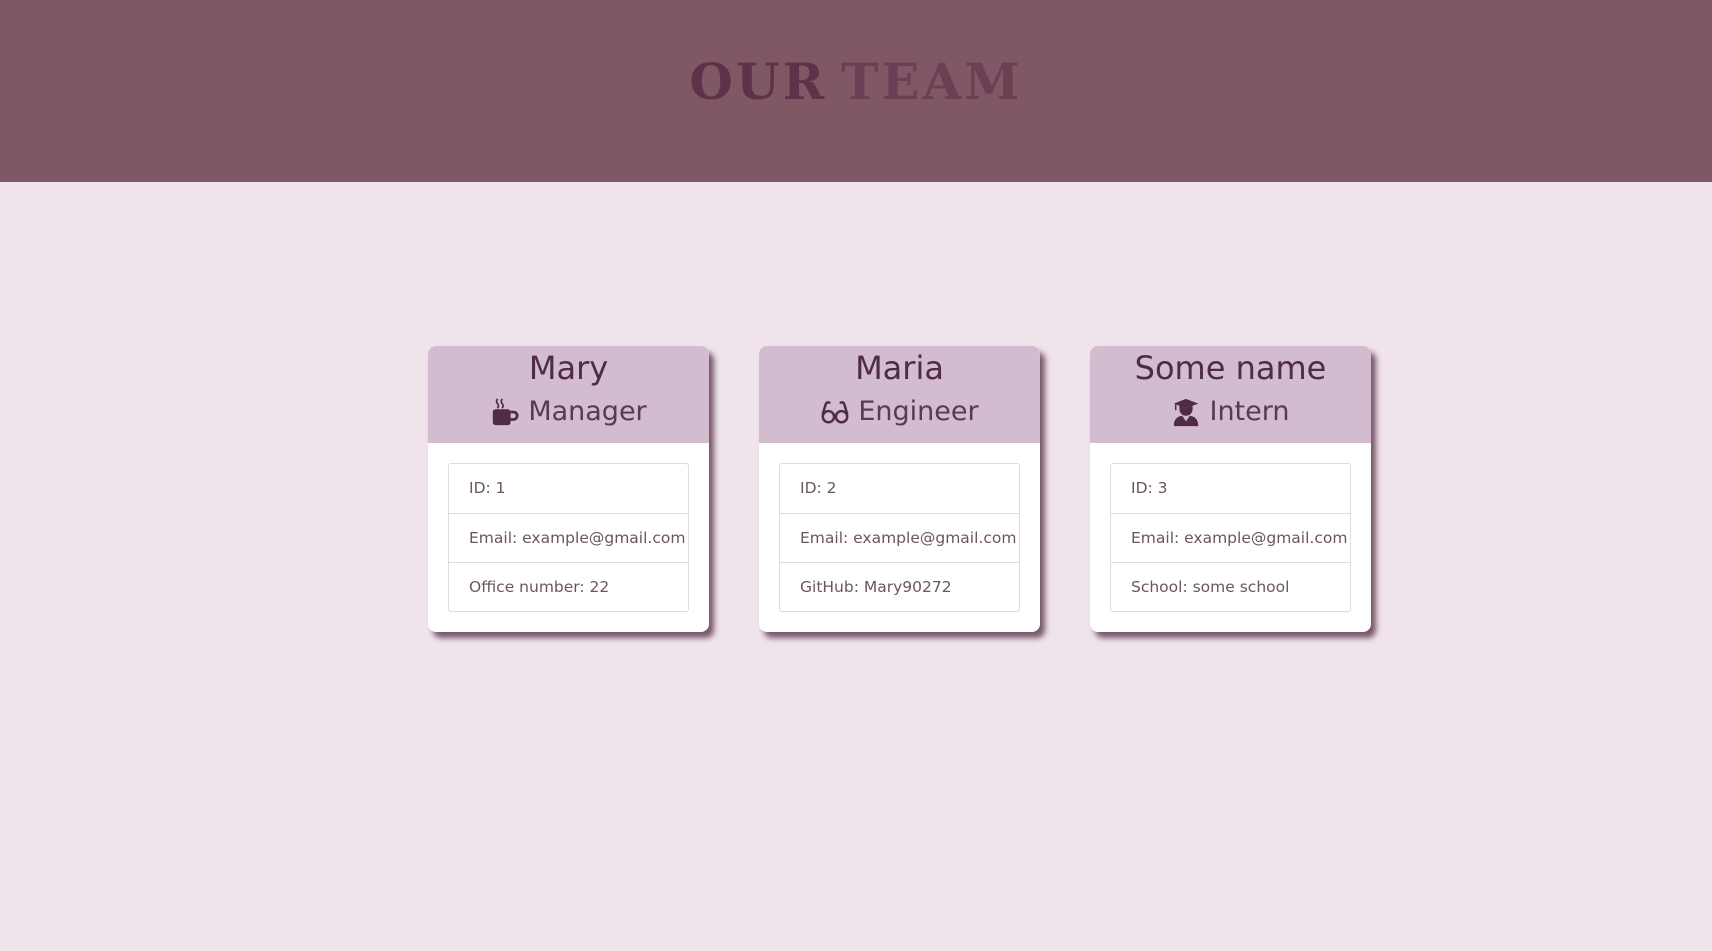  I want to click on employee-name: Maria, so click(899, 368).